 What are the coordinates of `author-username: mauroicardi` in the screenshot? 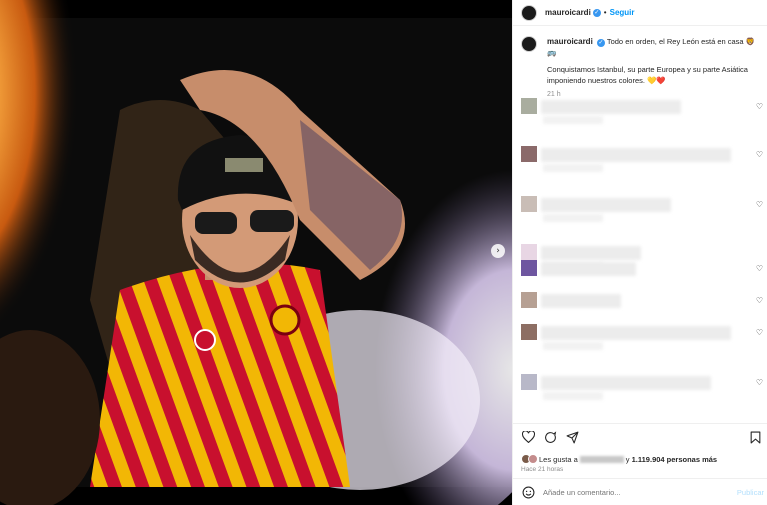 It's located at (568, 12).